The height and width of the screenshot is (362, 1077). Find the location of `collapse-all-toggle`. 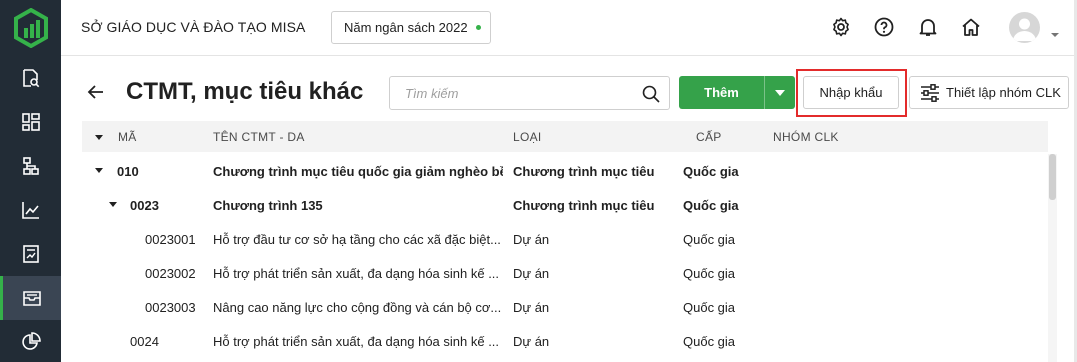

collapse-all-toggle is located at coordinates (99, 137).